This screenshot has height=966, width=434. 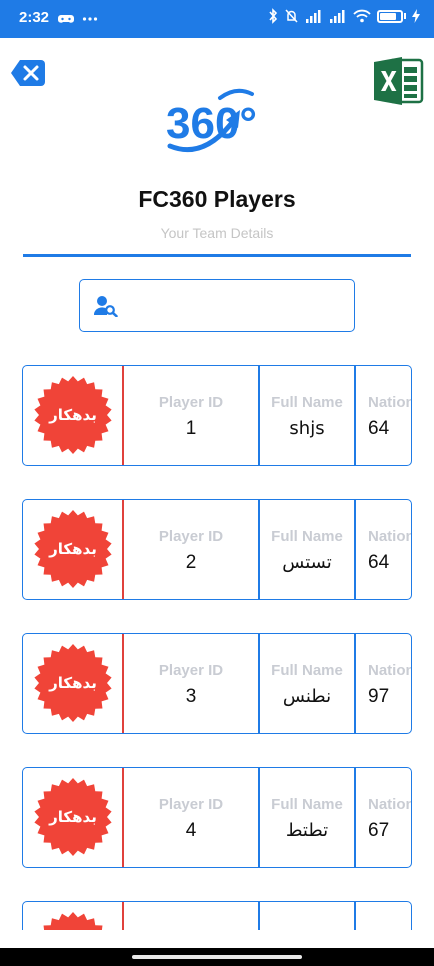 I want to click on charging-icon, so click(x=416, y=16).